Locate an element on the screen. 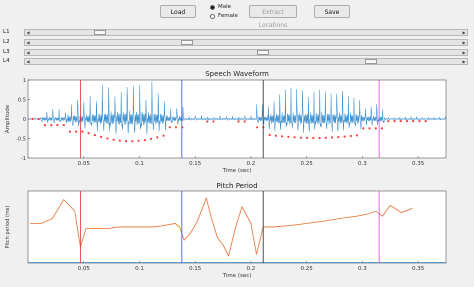 This screenshot has width=474, height=287. waveform-xtick-label: 0.05 is located at coordinates (84, 164).